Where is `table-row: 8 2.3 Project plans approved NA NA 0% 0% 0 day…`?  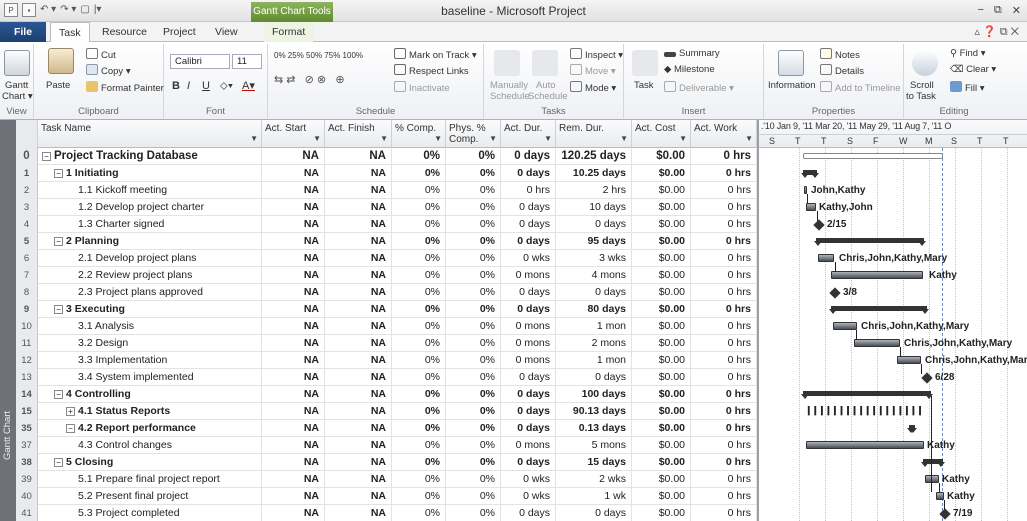
table-row: 8 2.3 Project plans approved NA NA 0% 0% 0 day… is located at coordinates (386, 292).